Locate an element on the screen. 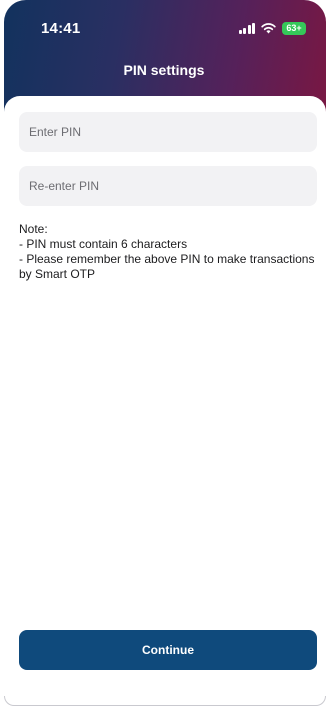 The width and height of the screenshot is (328, 708). note-line-length: - PIN must contain 6 characters is located at coordinates (103, 244).